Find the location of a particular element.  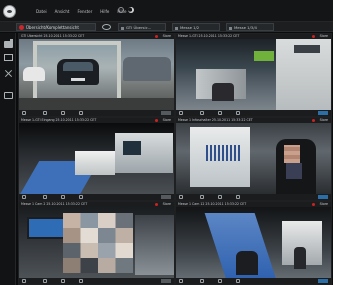

left-sidebar is located at coordinates (8, 159).